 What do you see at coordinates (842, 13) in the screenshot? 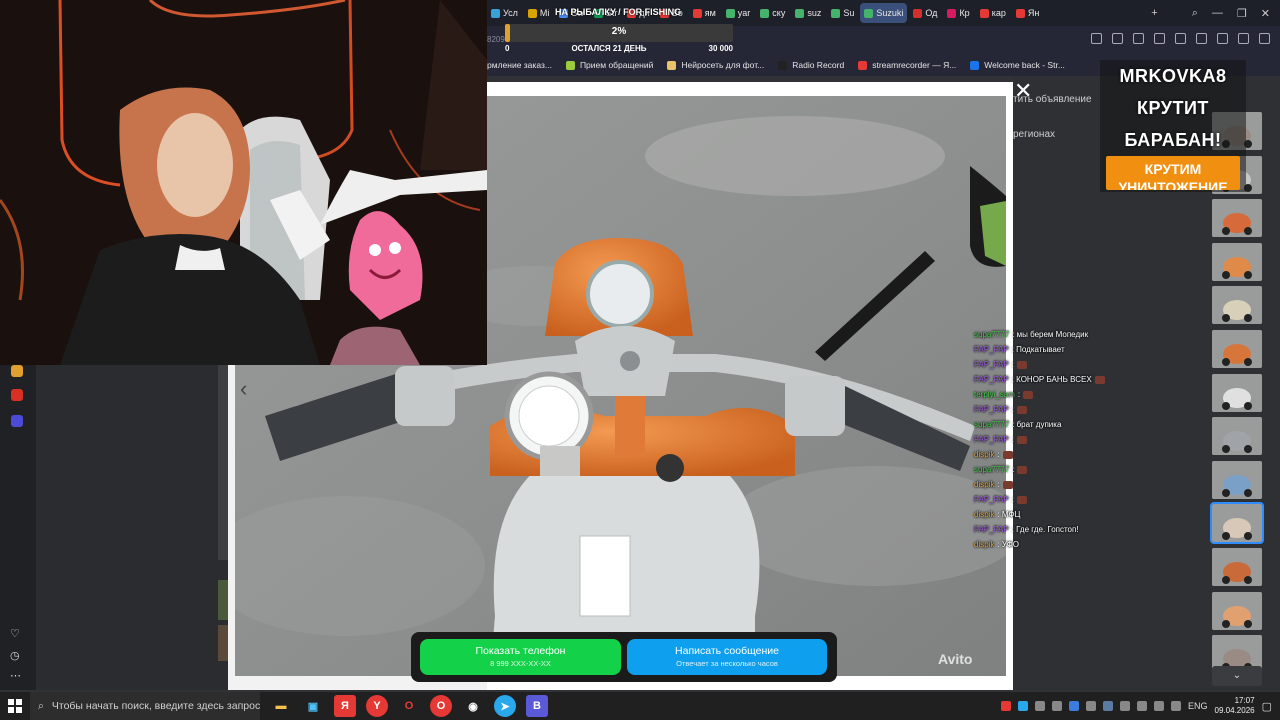
I see `browser-tab: Su` at bounding box center [842, 13].